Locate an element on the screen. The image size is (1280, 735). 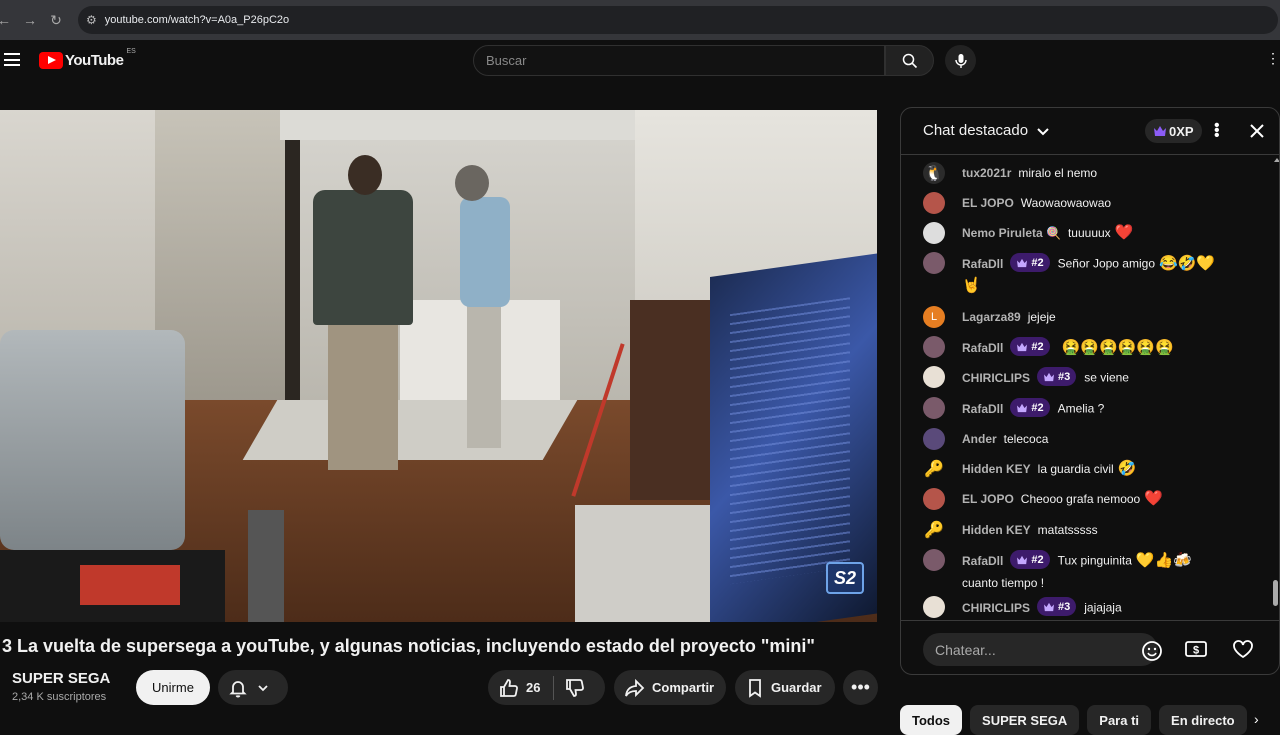
chat-text: Amelia ? is located at coordinates (1081, 408).